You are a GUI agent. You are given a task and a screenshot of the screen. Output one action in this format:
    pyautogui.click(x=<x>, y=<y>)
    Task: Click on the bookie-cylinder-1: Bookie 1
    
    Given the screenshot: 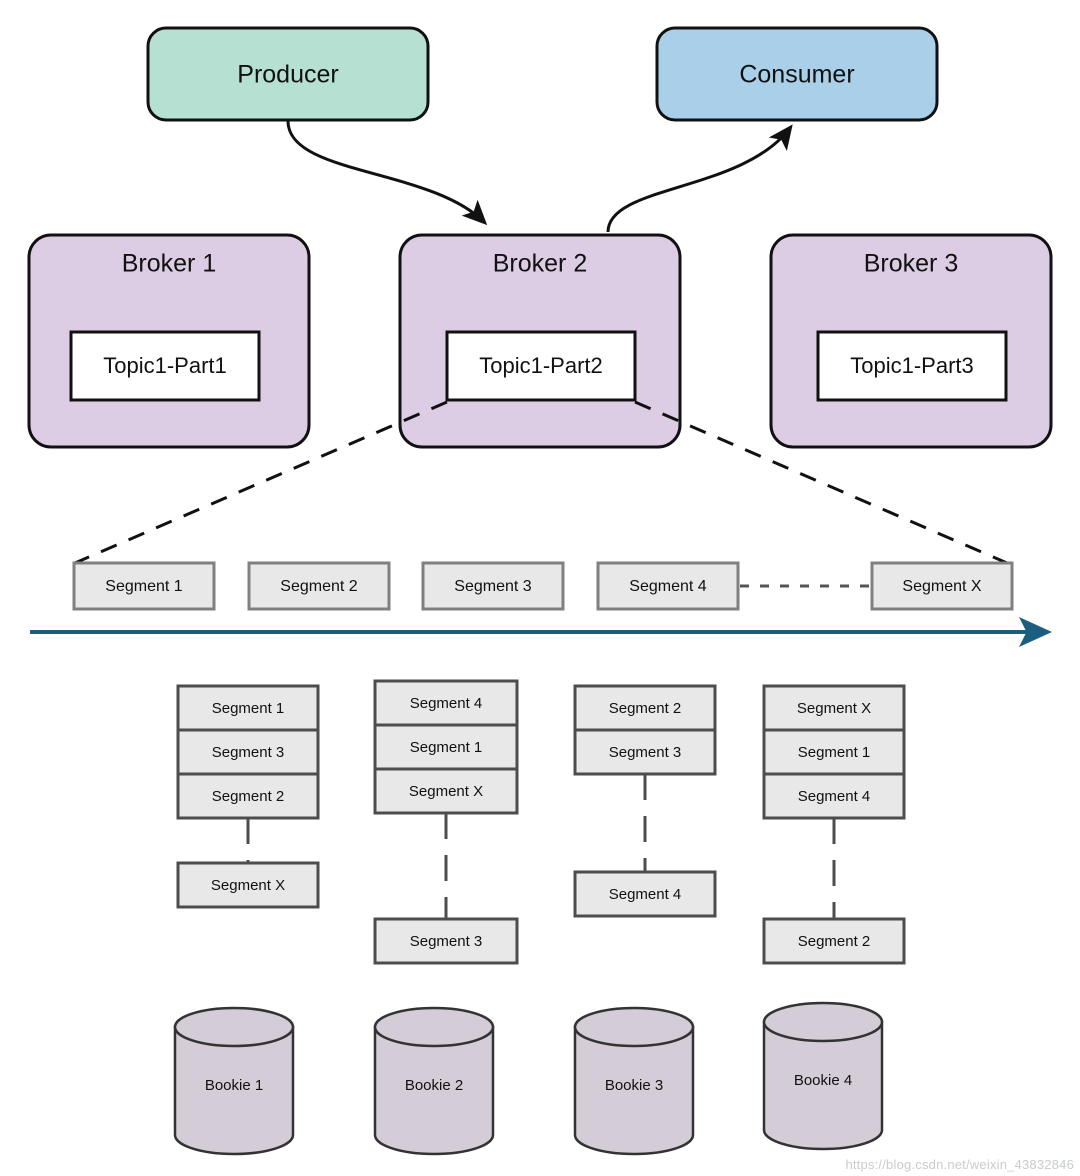 What is the action you would take?
    pyautogui.click(x=234, y=1081)
    